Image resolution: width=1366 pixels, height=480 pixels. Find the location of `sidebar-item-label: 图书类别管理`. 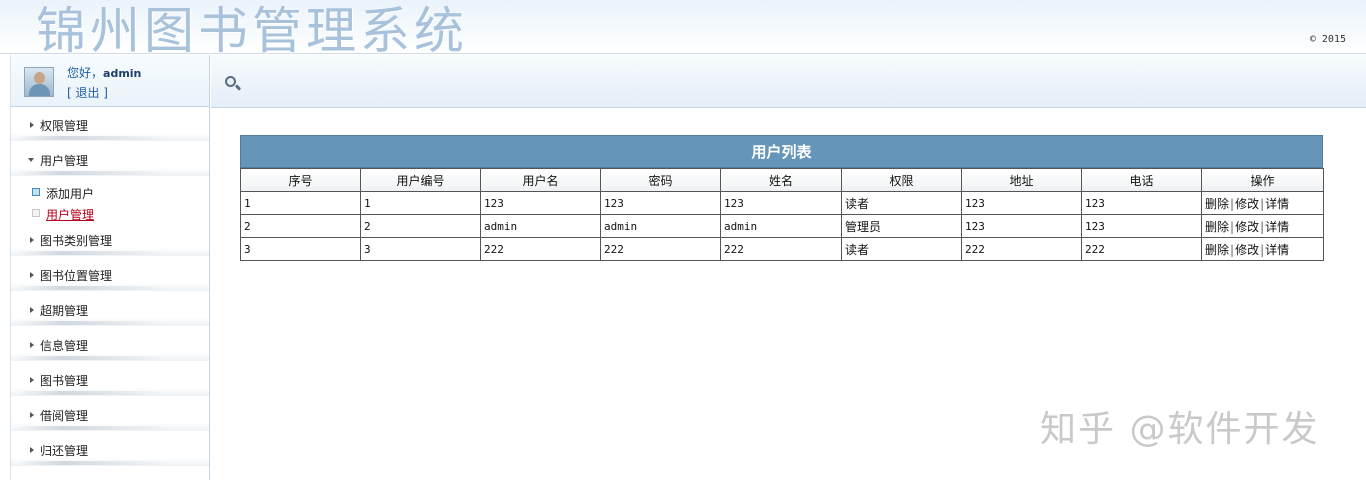

sidebar-item-label: 图书类别管理 is located at coordinates (76, 241).